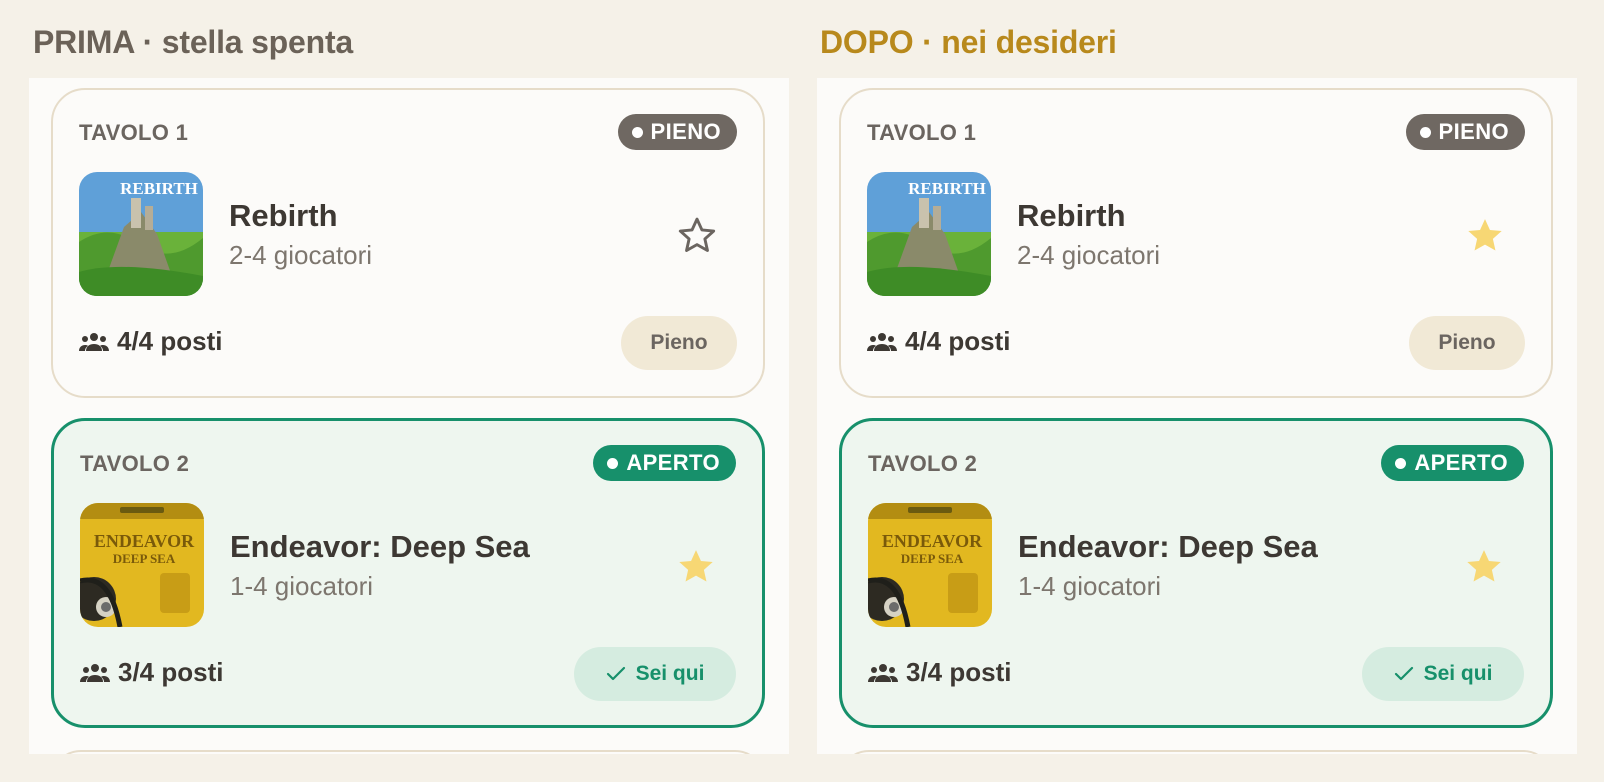 The height and width of the screenshot is (782, 1604). What do you see at coordinates (968, 42) in the screenshot?
I see `panel-title-after: DOPO · nei desideri` at bounding box center [968, 42].